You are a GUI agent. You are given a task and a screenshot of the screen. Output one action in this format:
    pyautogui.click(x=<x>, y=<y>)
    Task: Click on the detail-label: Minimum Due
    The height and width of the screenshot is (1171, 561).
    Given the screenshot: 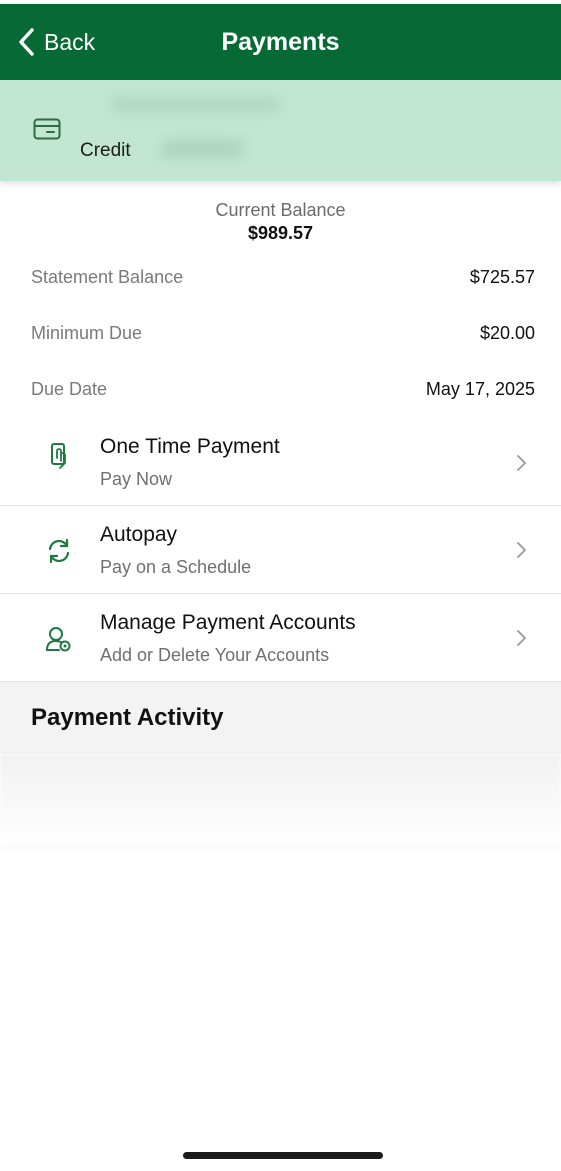 What is the action you would take?
    pyautogui.click(x=87, y=332)
    